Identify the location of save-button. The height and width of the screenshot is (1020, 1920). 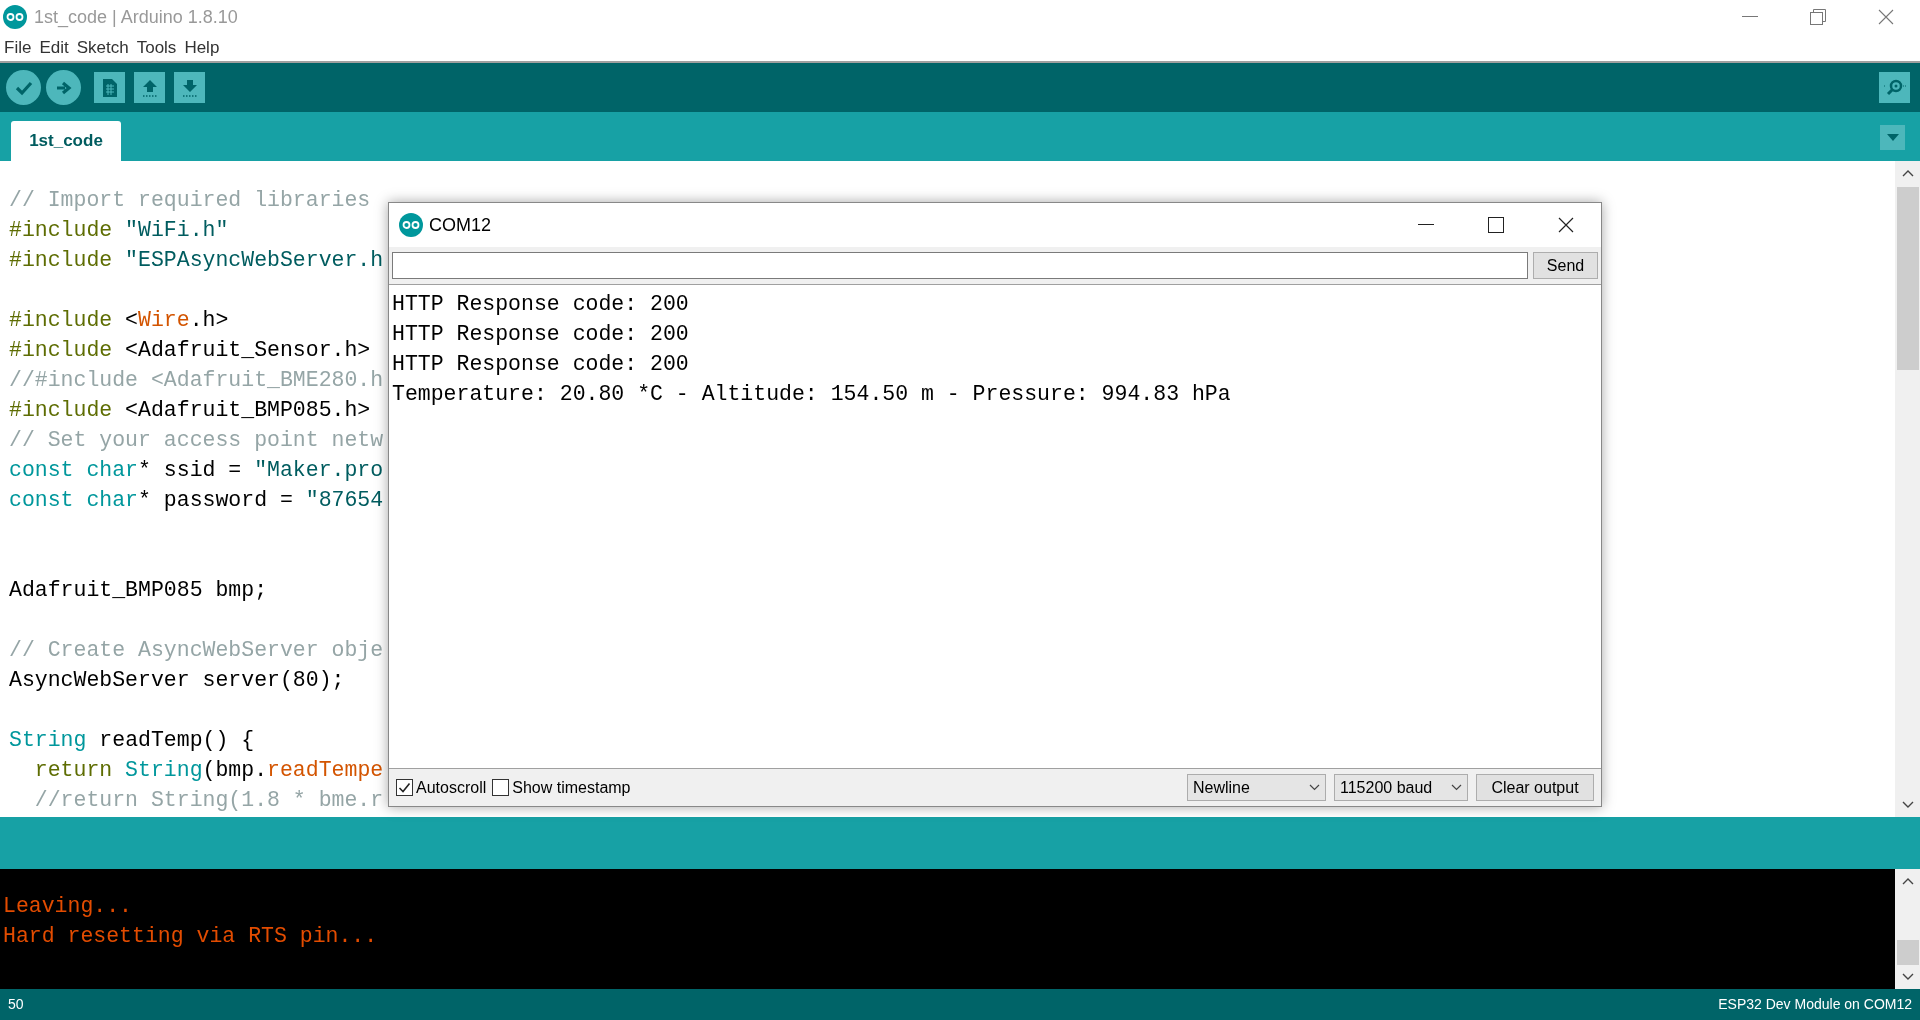
(189, 87).